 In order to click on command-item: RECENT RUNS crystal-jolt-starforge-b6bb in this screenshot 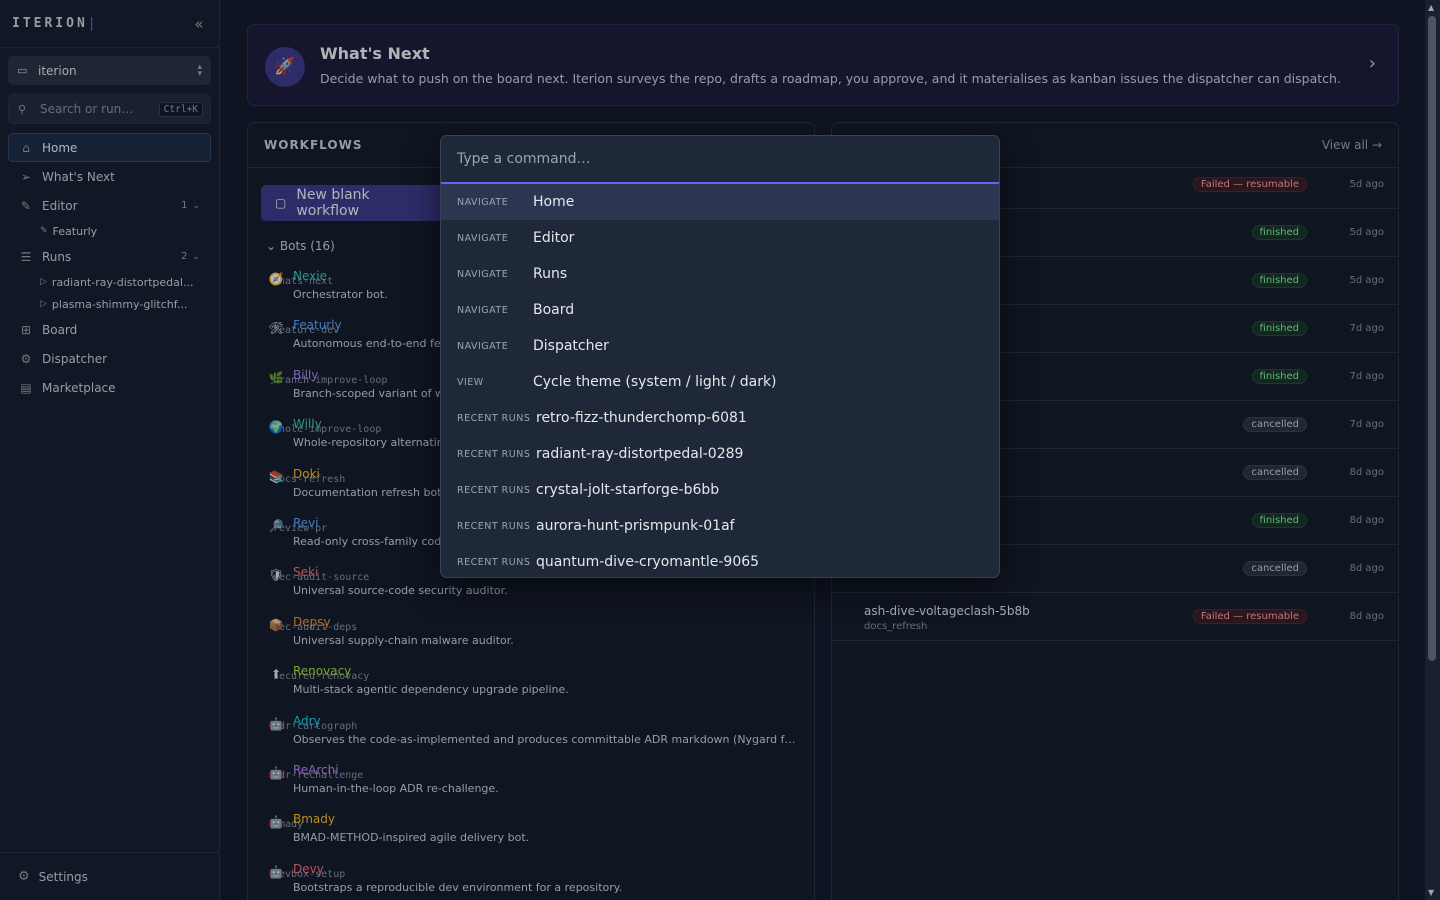, I will do `click(720, 490)`.